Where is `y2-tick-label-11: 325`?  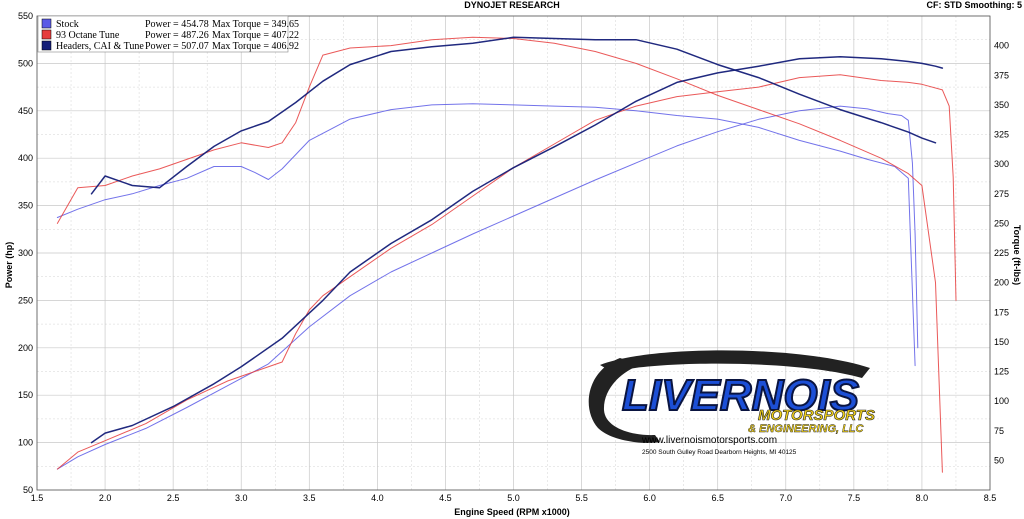 y2-tick-label-11: 325 is located at coordinates (1001, 135).